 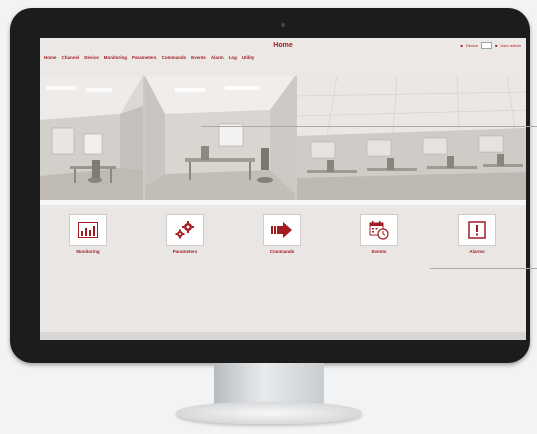 What do you see at coordinates (283, 336) in the screenshot?
I see `screen-footer` at bounding box center [283, 336].